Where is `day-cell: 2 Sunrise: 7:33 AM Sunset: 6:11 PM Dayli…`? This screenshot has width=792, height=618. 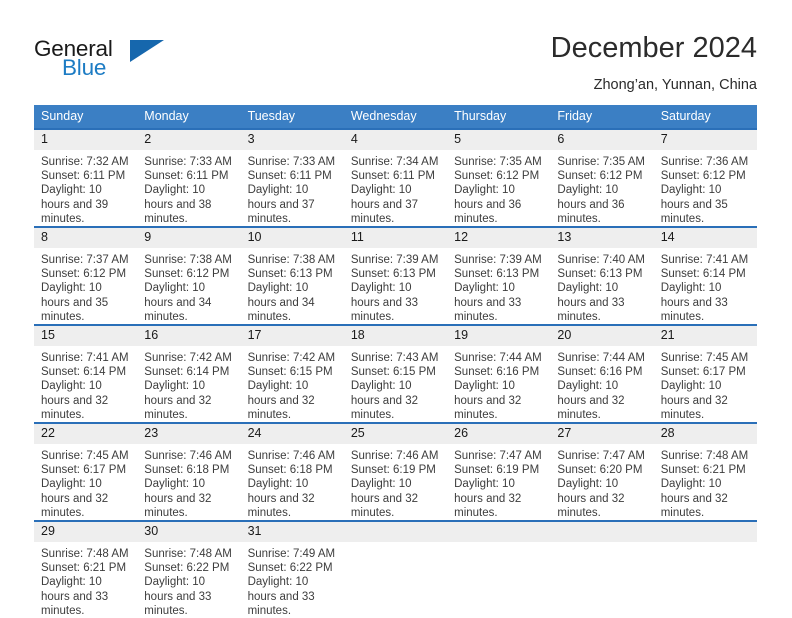
day-cell: 2 Sunrise: 7:33 AM Sunset: 6:11 PM Dayli… is located at coordinates (189, 177).